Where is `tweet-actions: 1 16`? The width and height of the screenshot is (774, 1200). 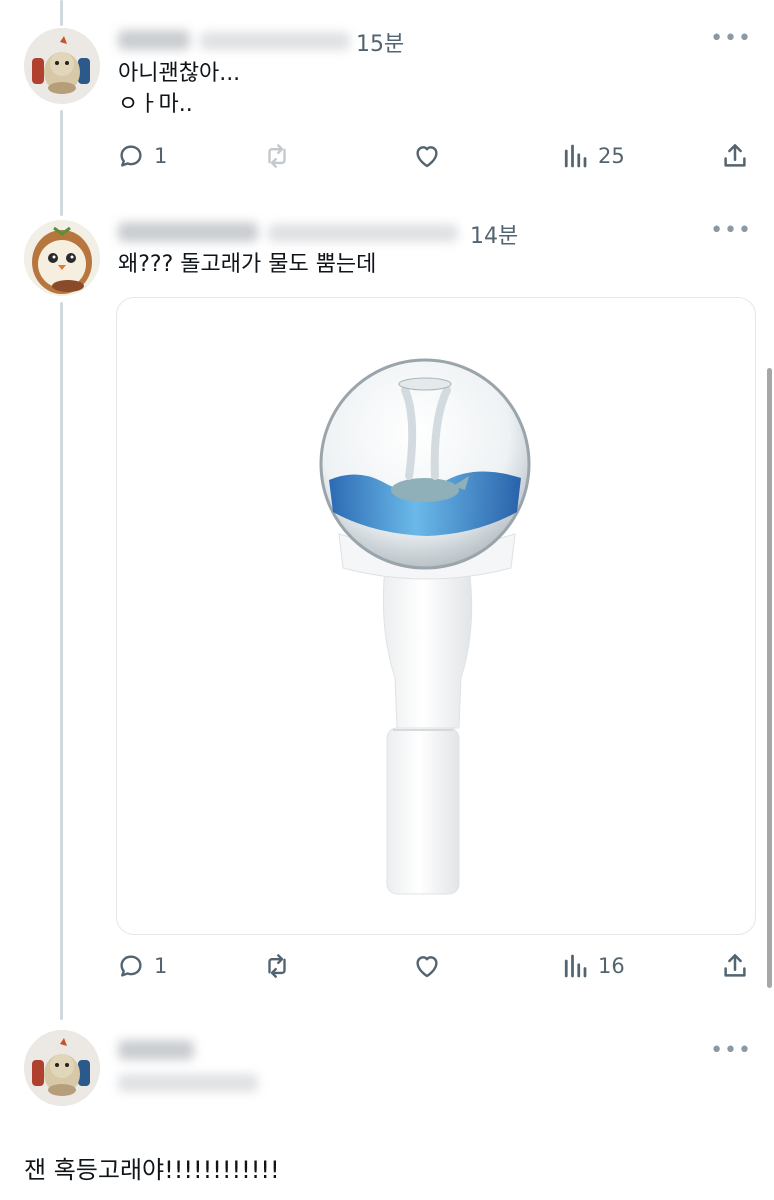
tweet-actions: 1 16 is located at coordinates (436, 966).